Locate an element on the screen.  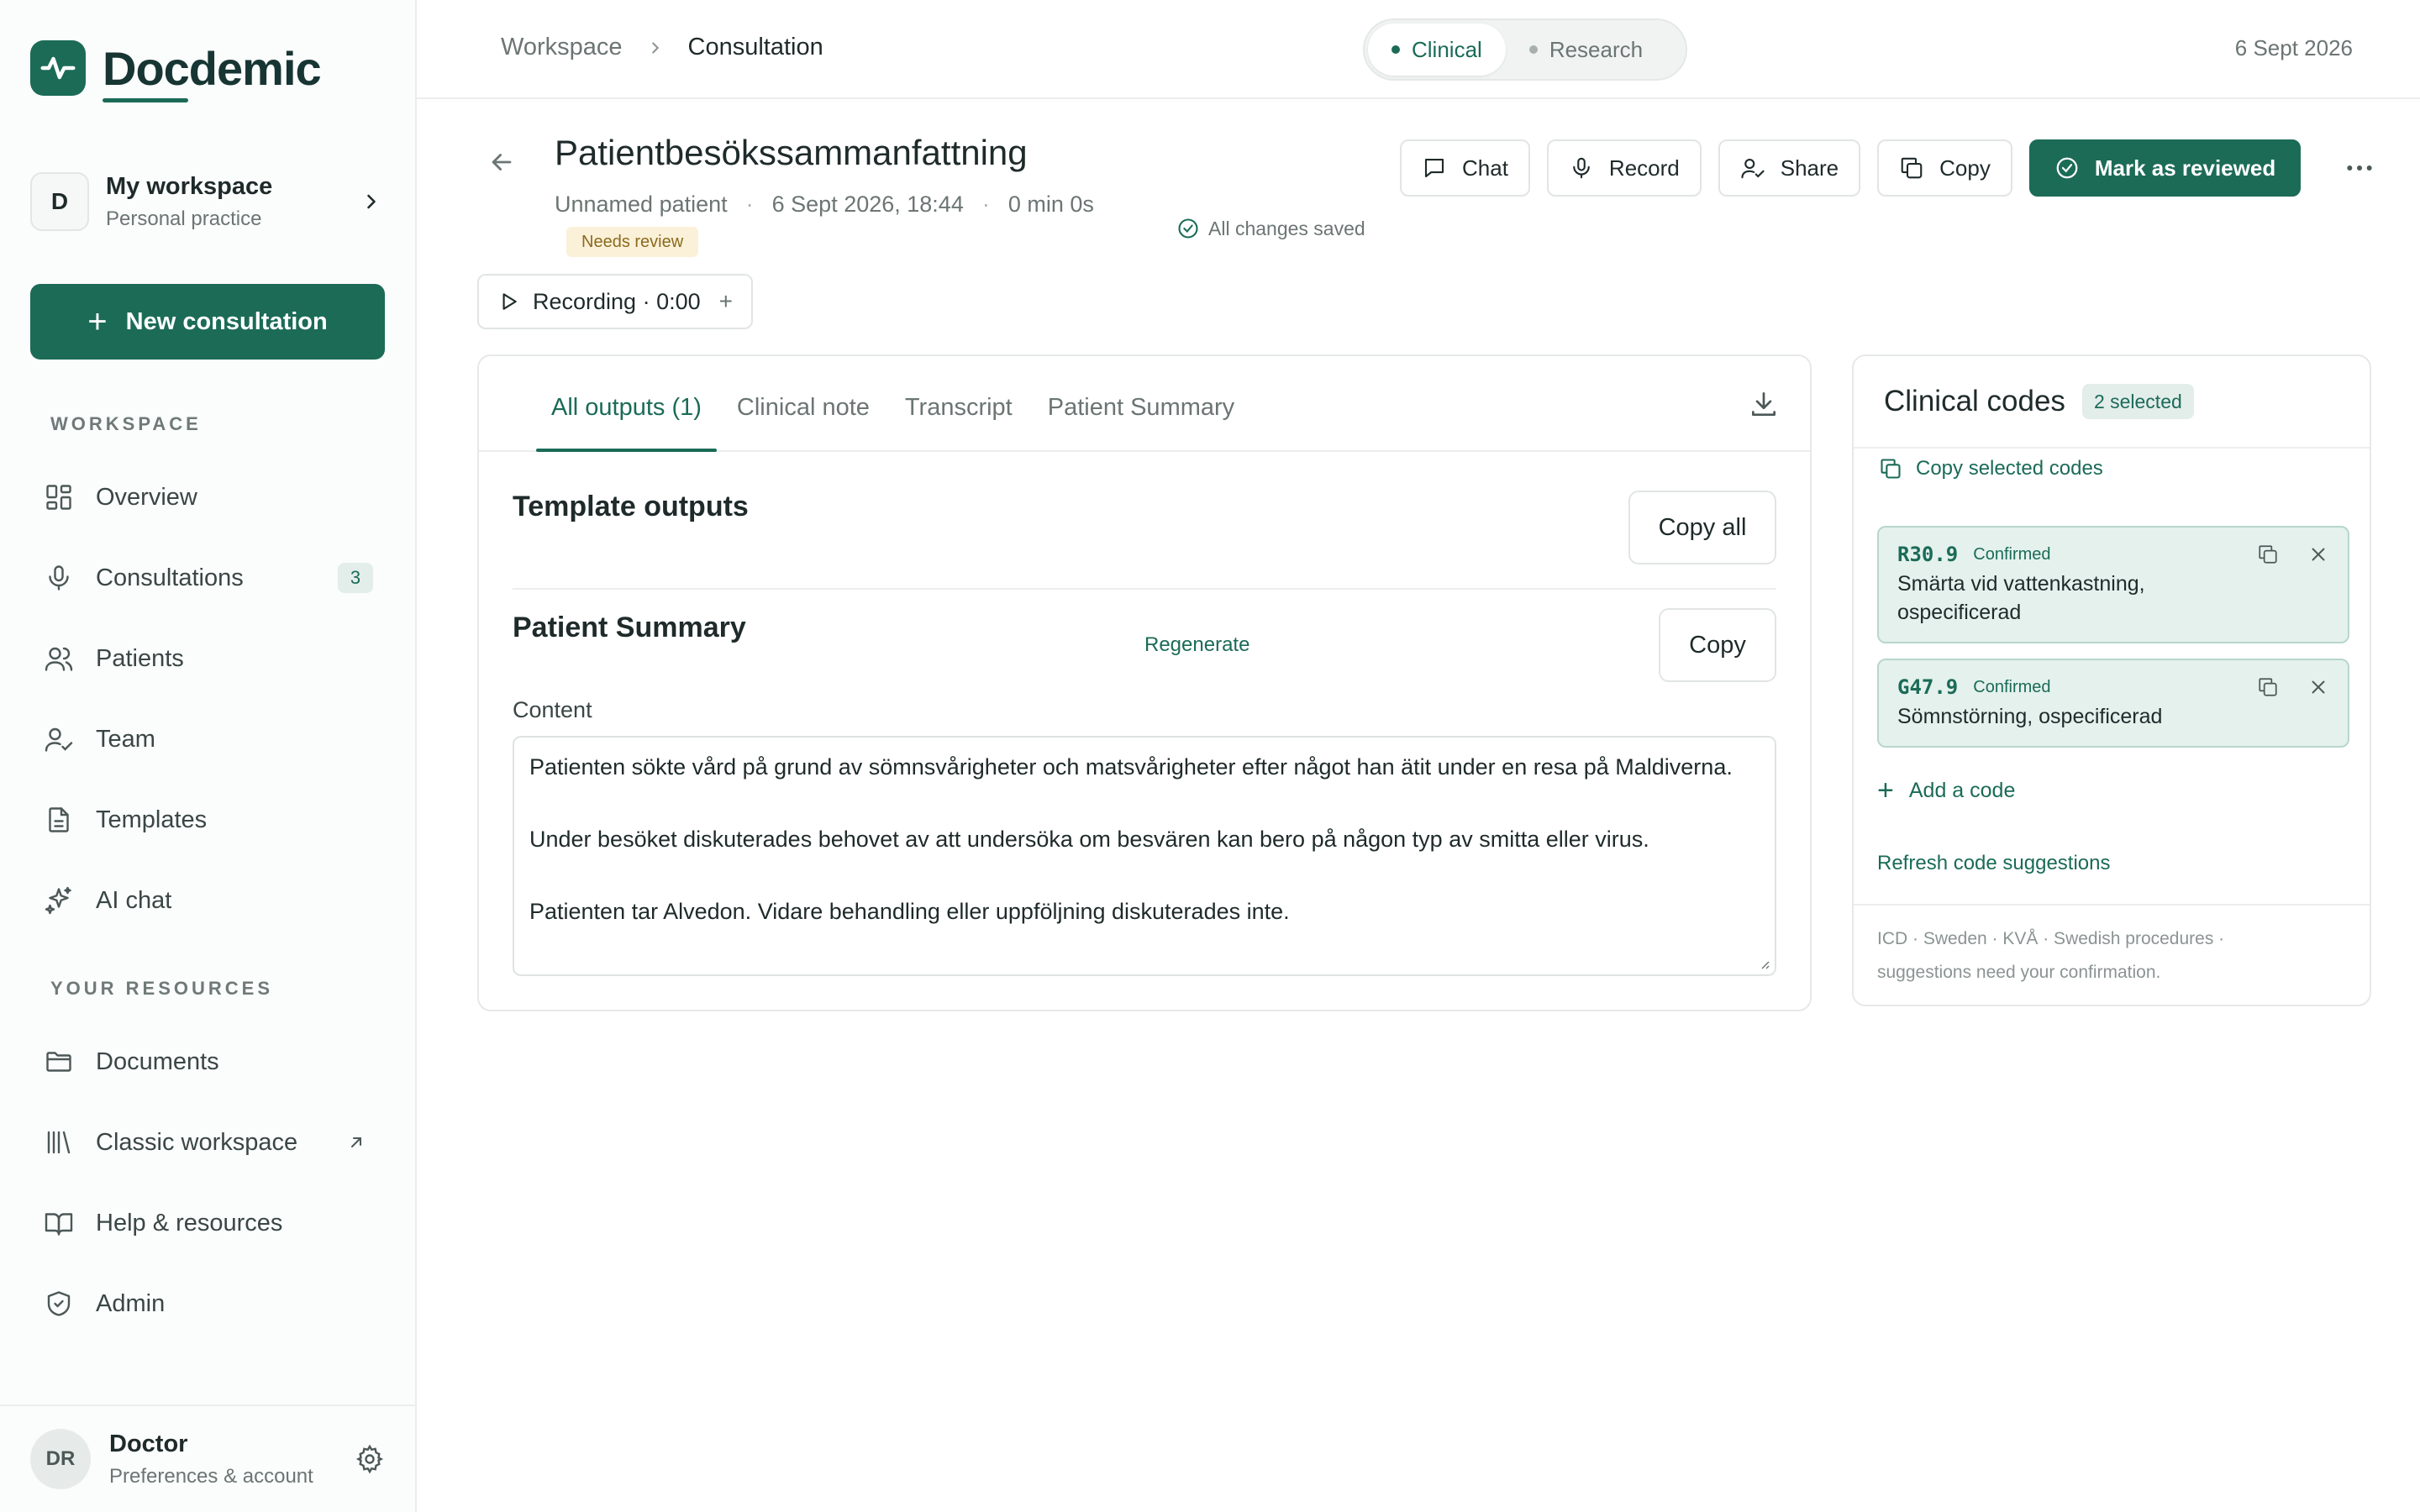
copy-label: Copy is located at coordinates (1965, 168).